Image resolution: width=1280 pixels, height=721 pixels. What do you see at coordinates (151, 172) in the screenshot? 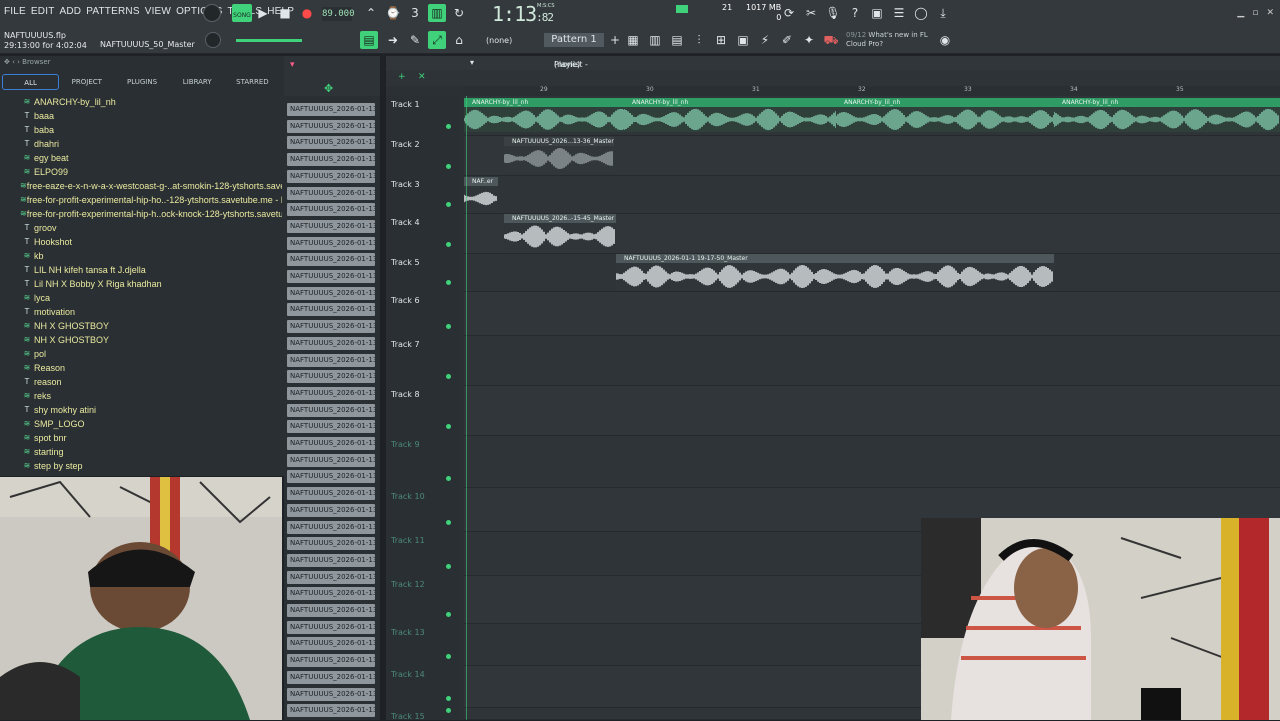
I see `browser-item: ≋ ELPO99` at bounding box center [151, 172].